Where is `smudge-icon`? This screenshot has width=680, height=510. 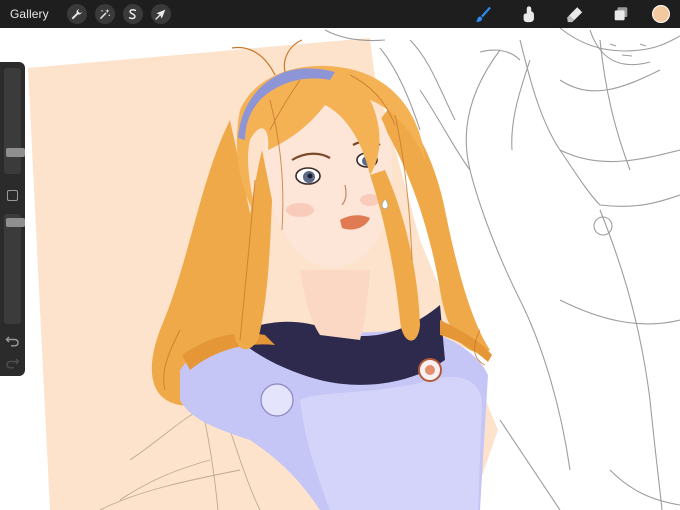
smudge-icon is located at coordinates (528, 14).